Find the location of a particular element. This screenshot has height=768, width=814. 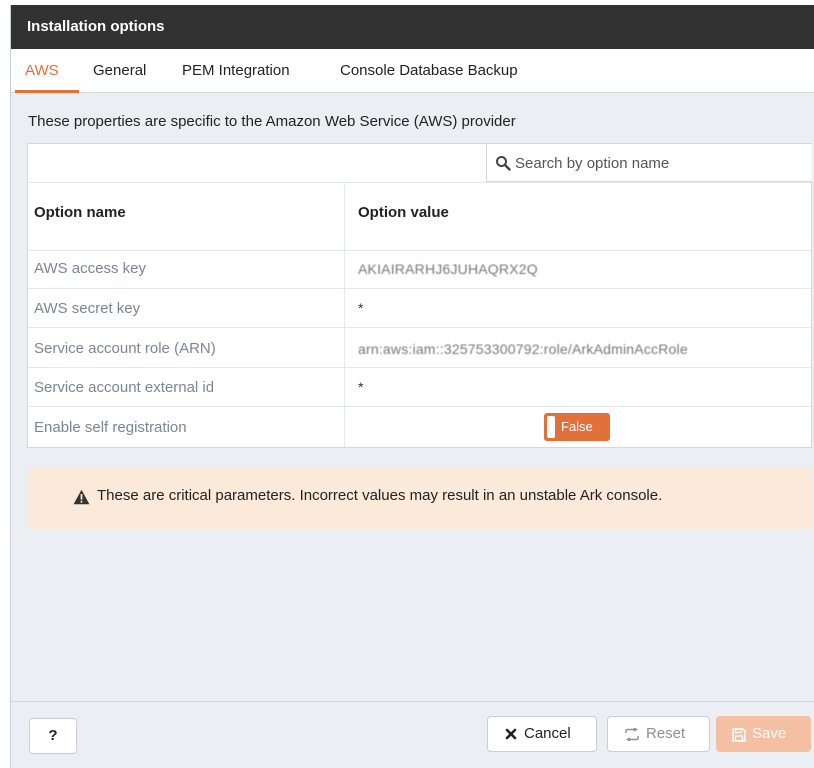

option-name: Service account external id is located at coordinates (124, 387).